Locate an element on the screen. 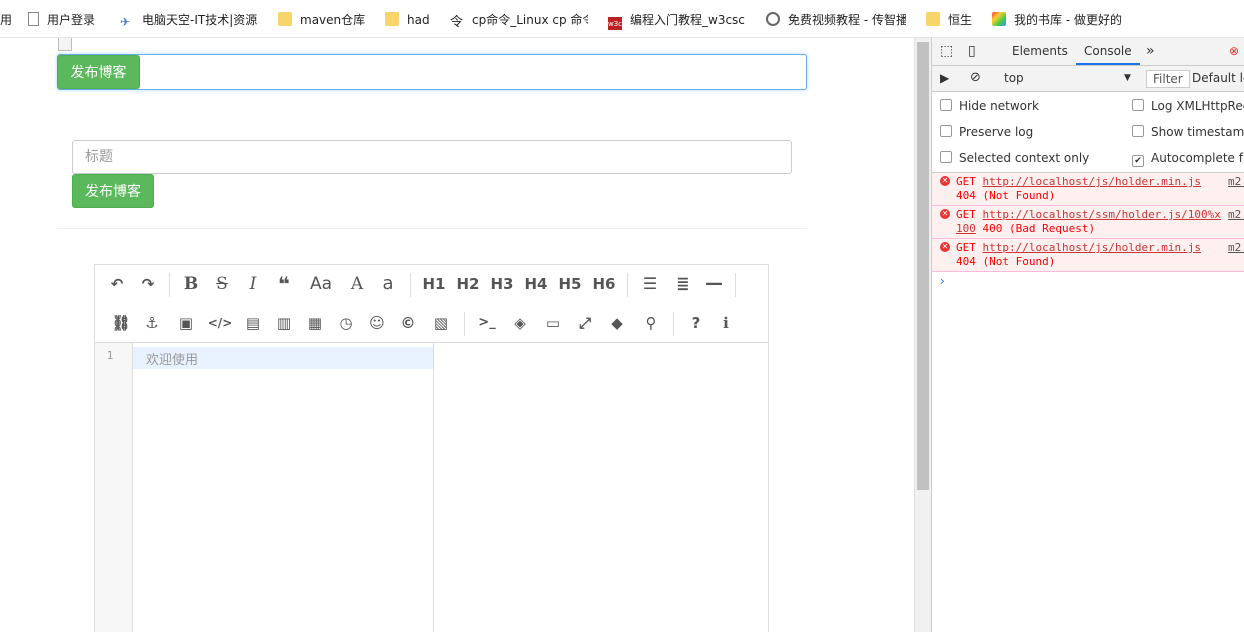 This screenshot has height=632, width=1244. unordered-list-icon: ☰ is located at coordinates (650, 284).